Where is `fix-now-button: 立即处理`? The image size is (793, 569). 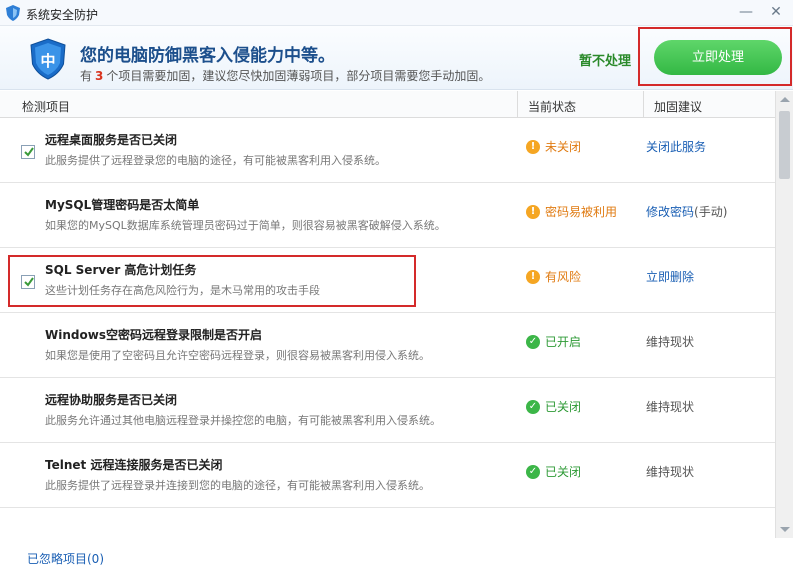
fix-now-button: 立即处理 is located at coordinates (718, 57).